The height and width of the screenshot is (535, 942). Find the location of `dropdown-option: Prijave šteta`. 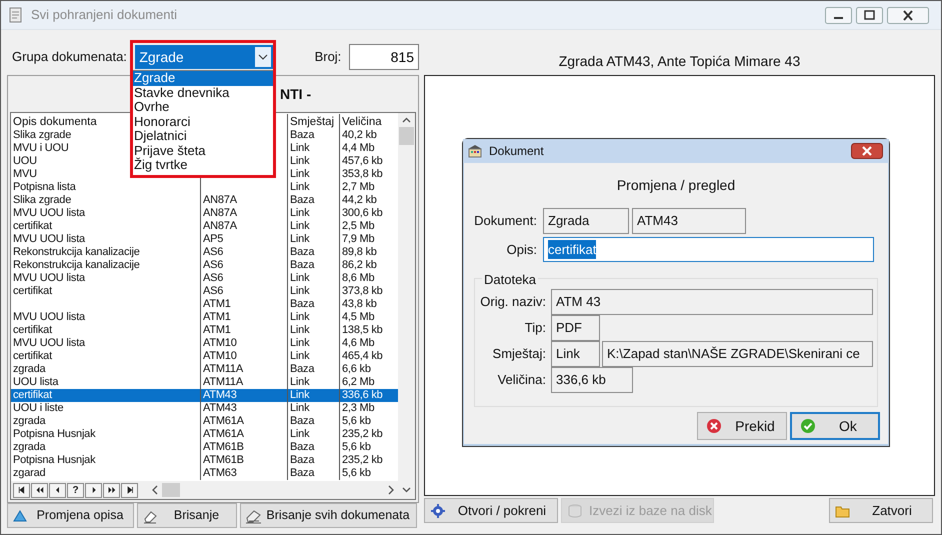

dropdown-option: Prijave šteta is located at coordinates (203, 151).